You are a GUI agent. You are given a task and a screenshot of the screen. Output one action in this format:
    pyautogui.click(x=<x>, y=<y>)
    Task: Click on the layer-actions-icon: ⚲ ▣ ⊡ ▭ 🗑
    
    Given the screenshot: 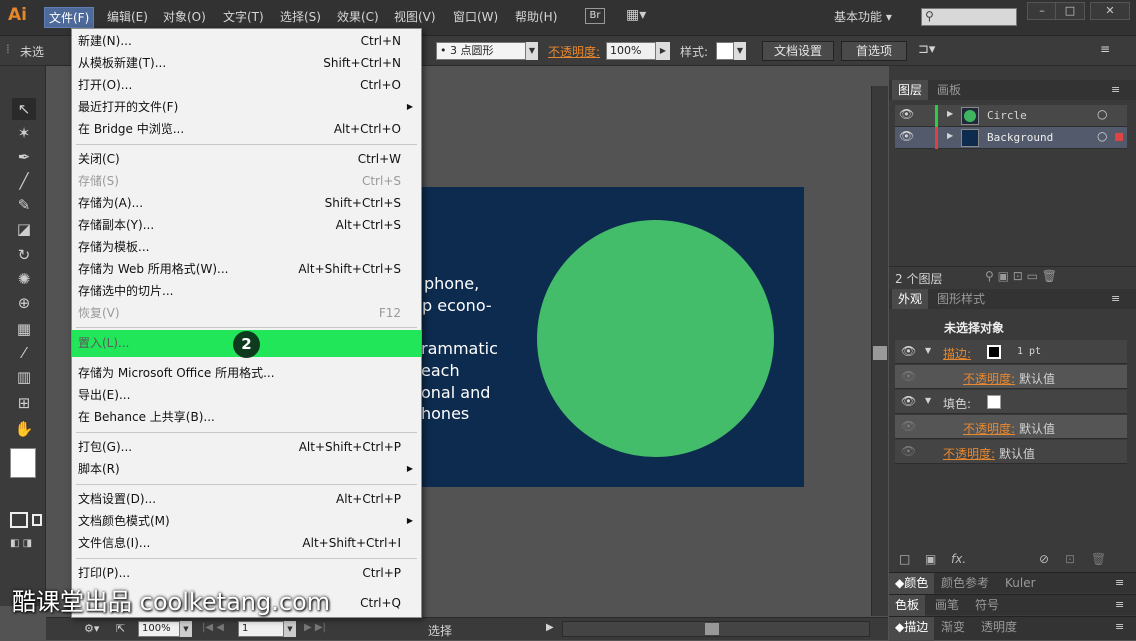 What is the action you would take?
    pyautogui.click(x=1021, y=276)
    